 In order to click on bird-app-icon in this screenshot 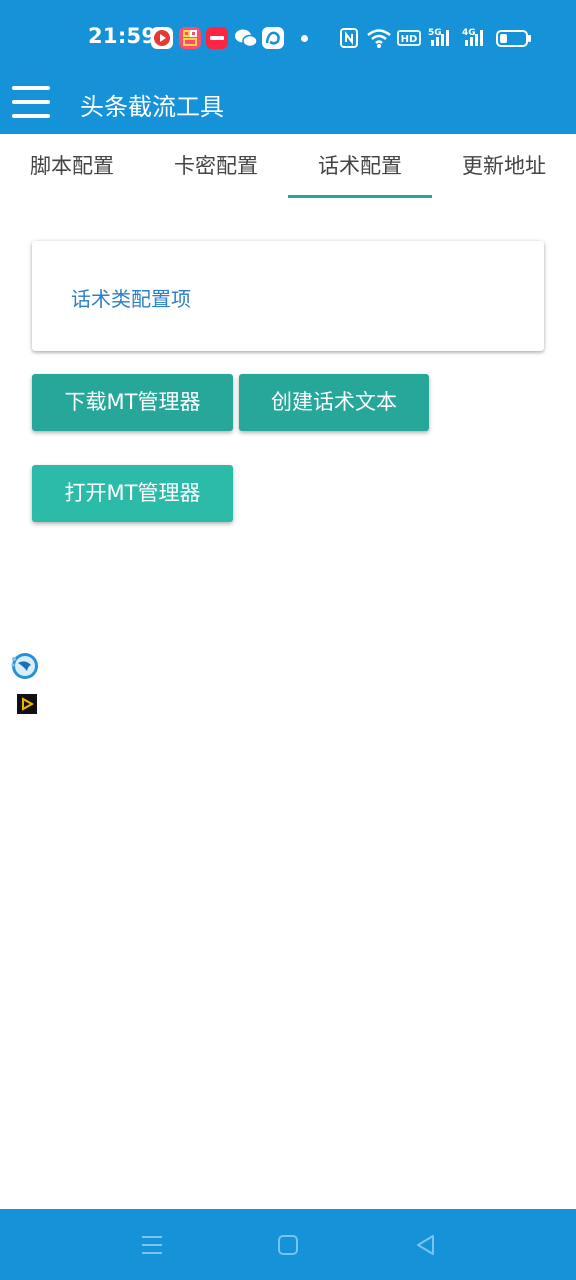, I will do `click(25, 668)`.